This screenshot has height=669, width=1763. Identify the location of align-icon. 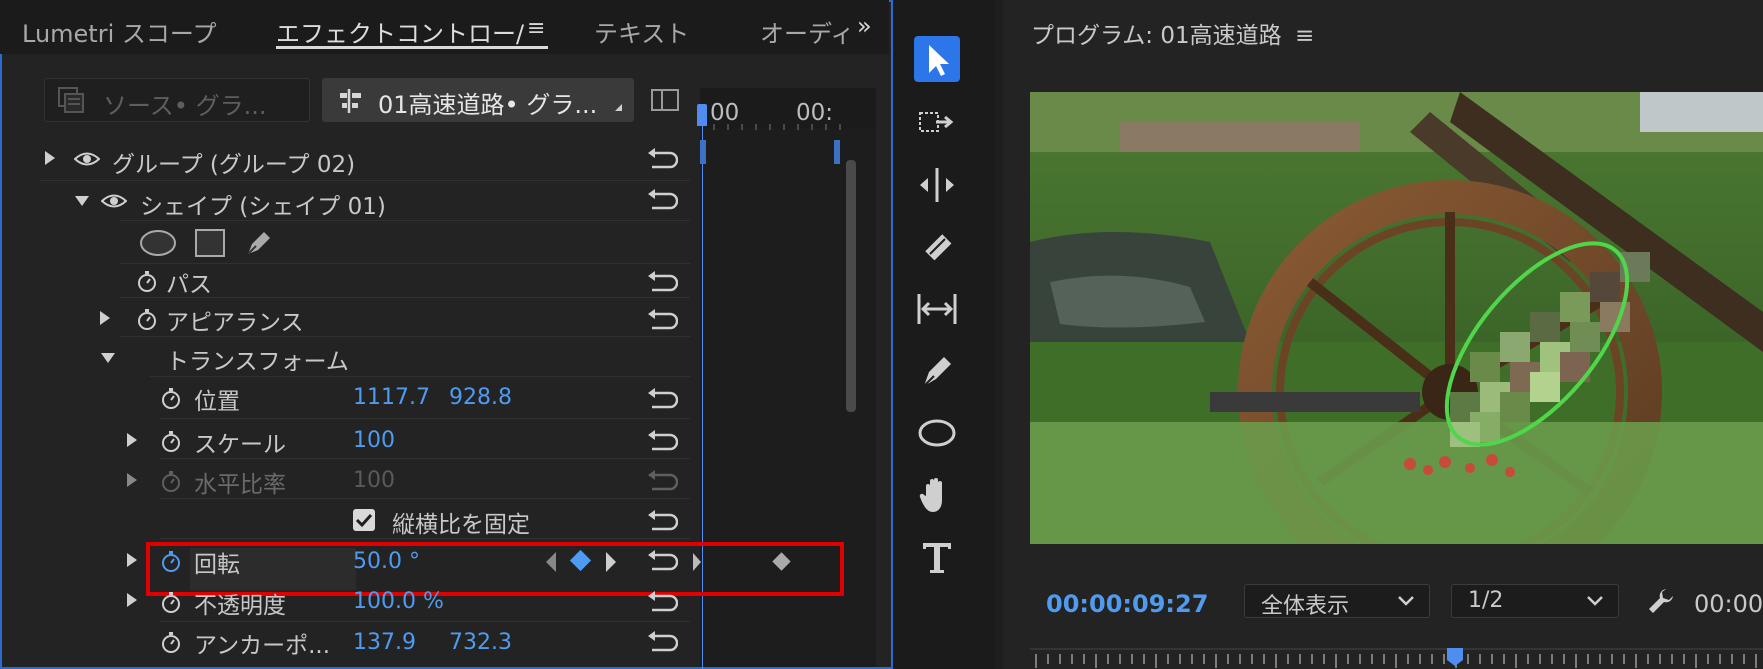
(350, 101).